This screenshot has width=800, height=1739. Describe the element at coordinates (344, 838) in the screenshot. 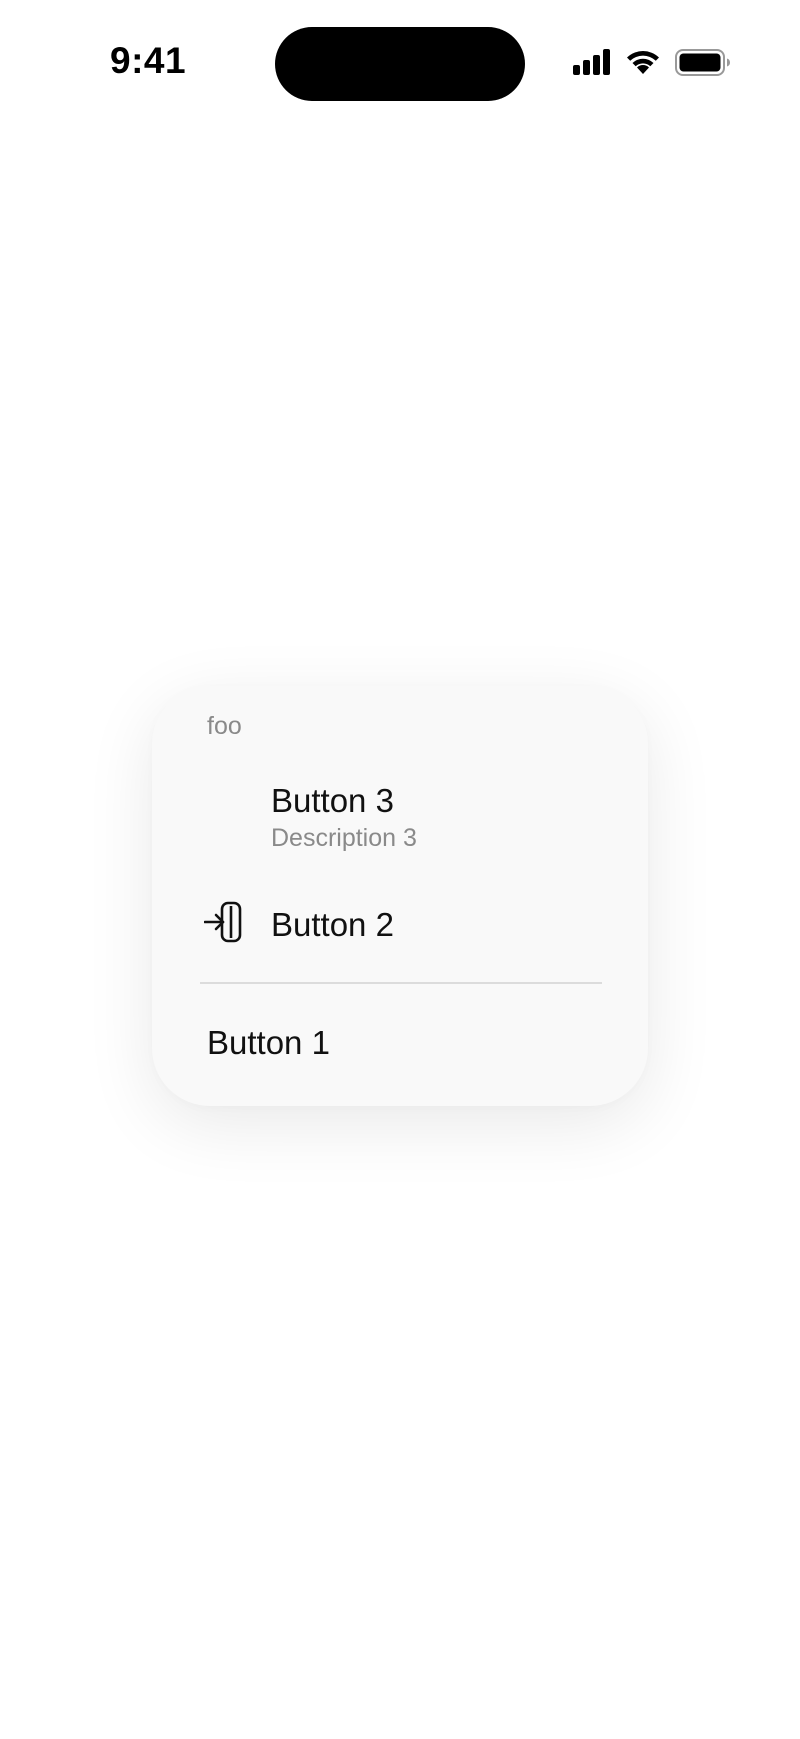

I see `menu-item-description: Description 3` at that location.